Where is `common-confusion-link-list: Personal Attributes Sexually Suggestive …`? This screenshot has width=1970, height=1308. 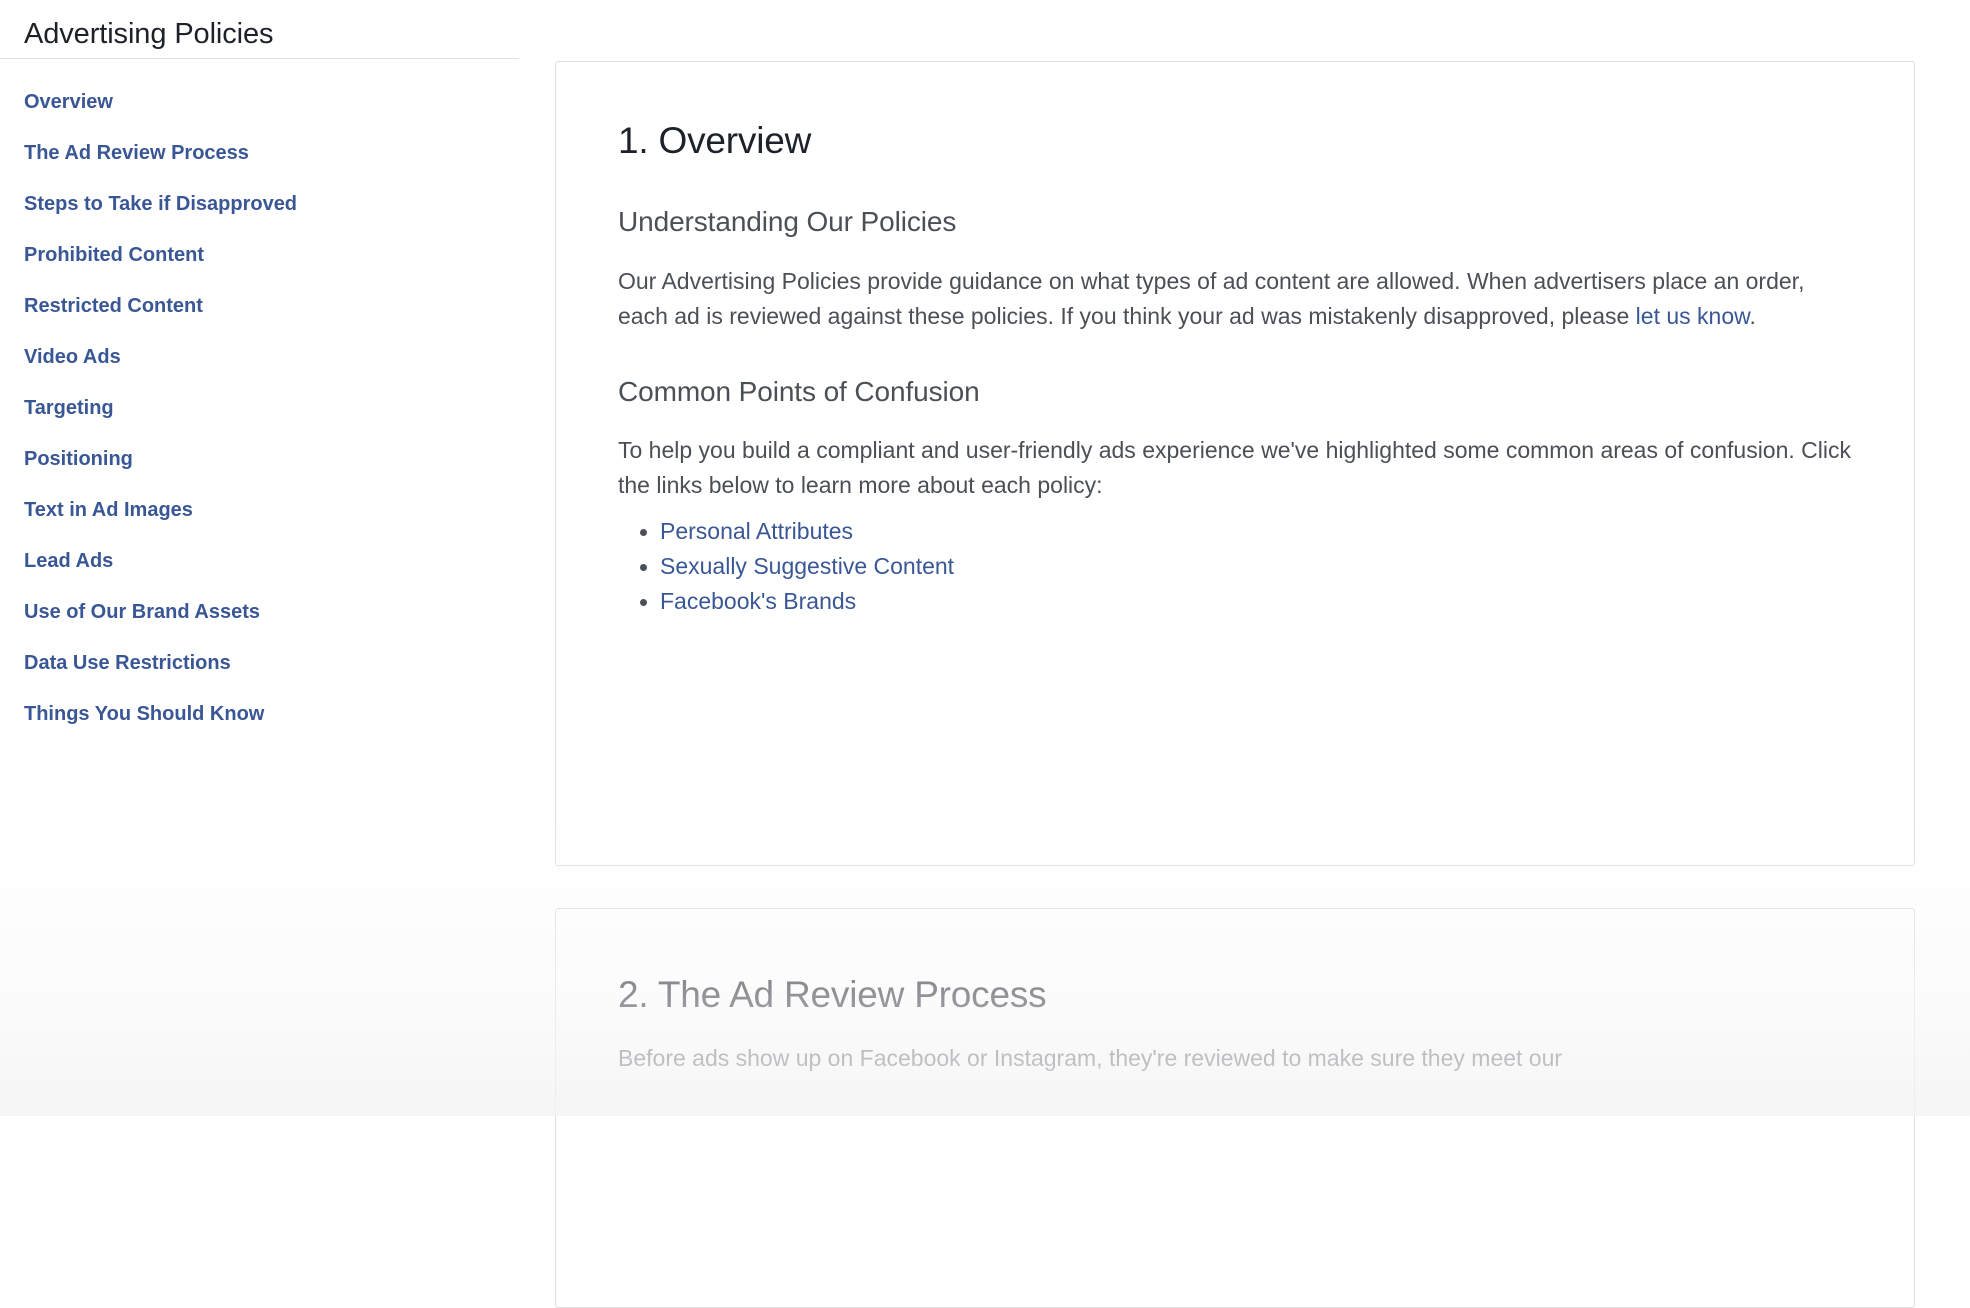 common-confusion-link-list: Personal Attributes Sexually Suggestive … is located at coordinates (1235, 563).